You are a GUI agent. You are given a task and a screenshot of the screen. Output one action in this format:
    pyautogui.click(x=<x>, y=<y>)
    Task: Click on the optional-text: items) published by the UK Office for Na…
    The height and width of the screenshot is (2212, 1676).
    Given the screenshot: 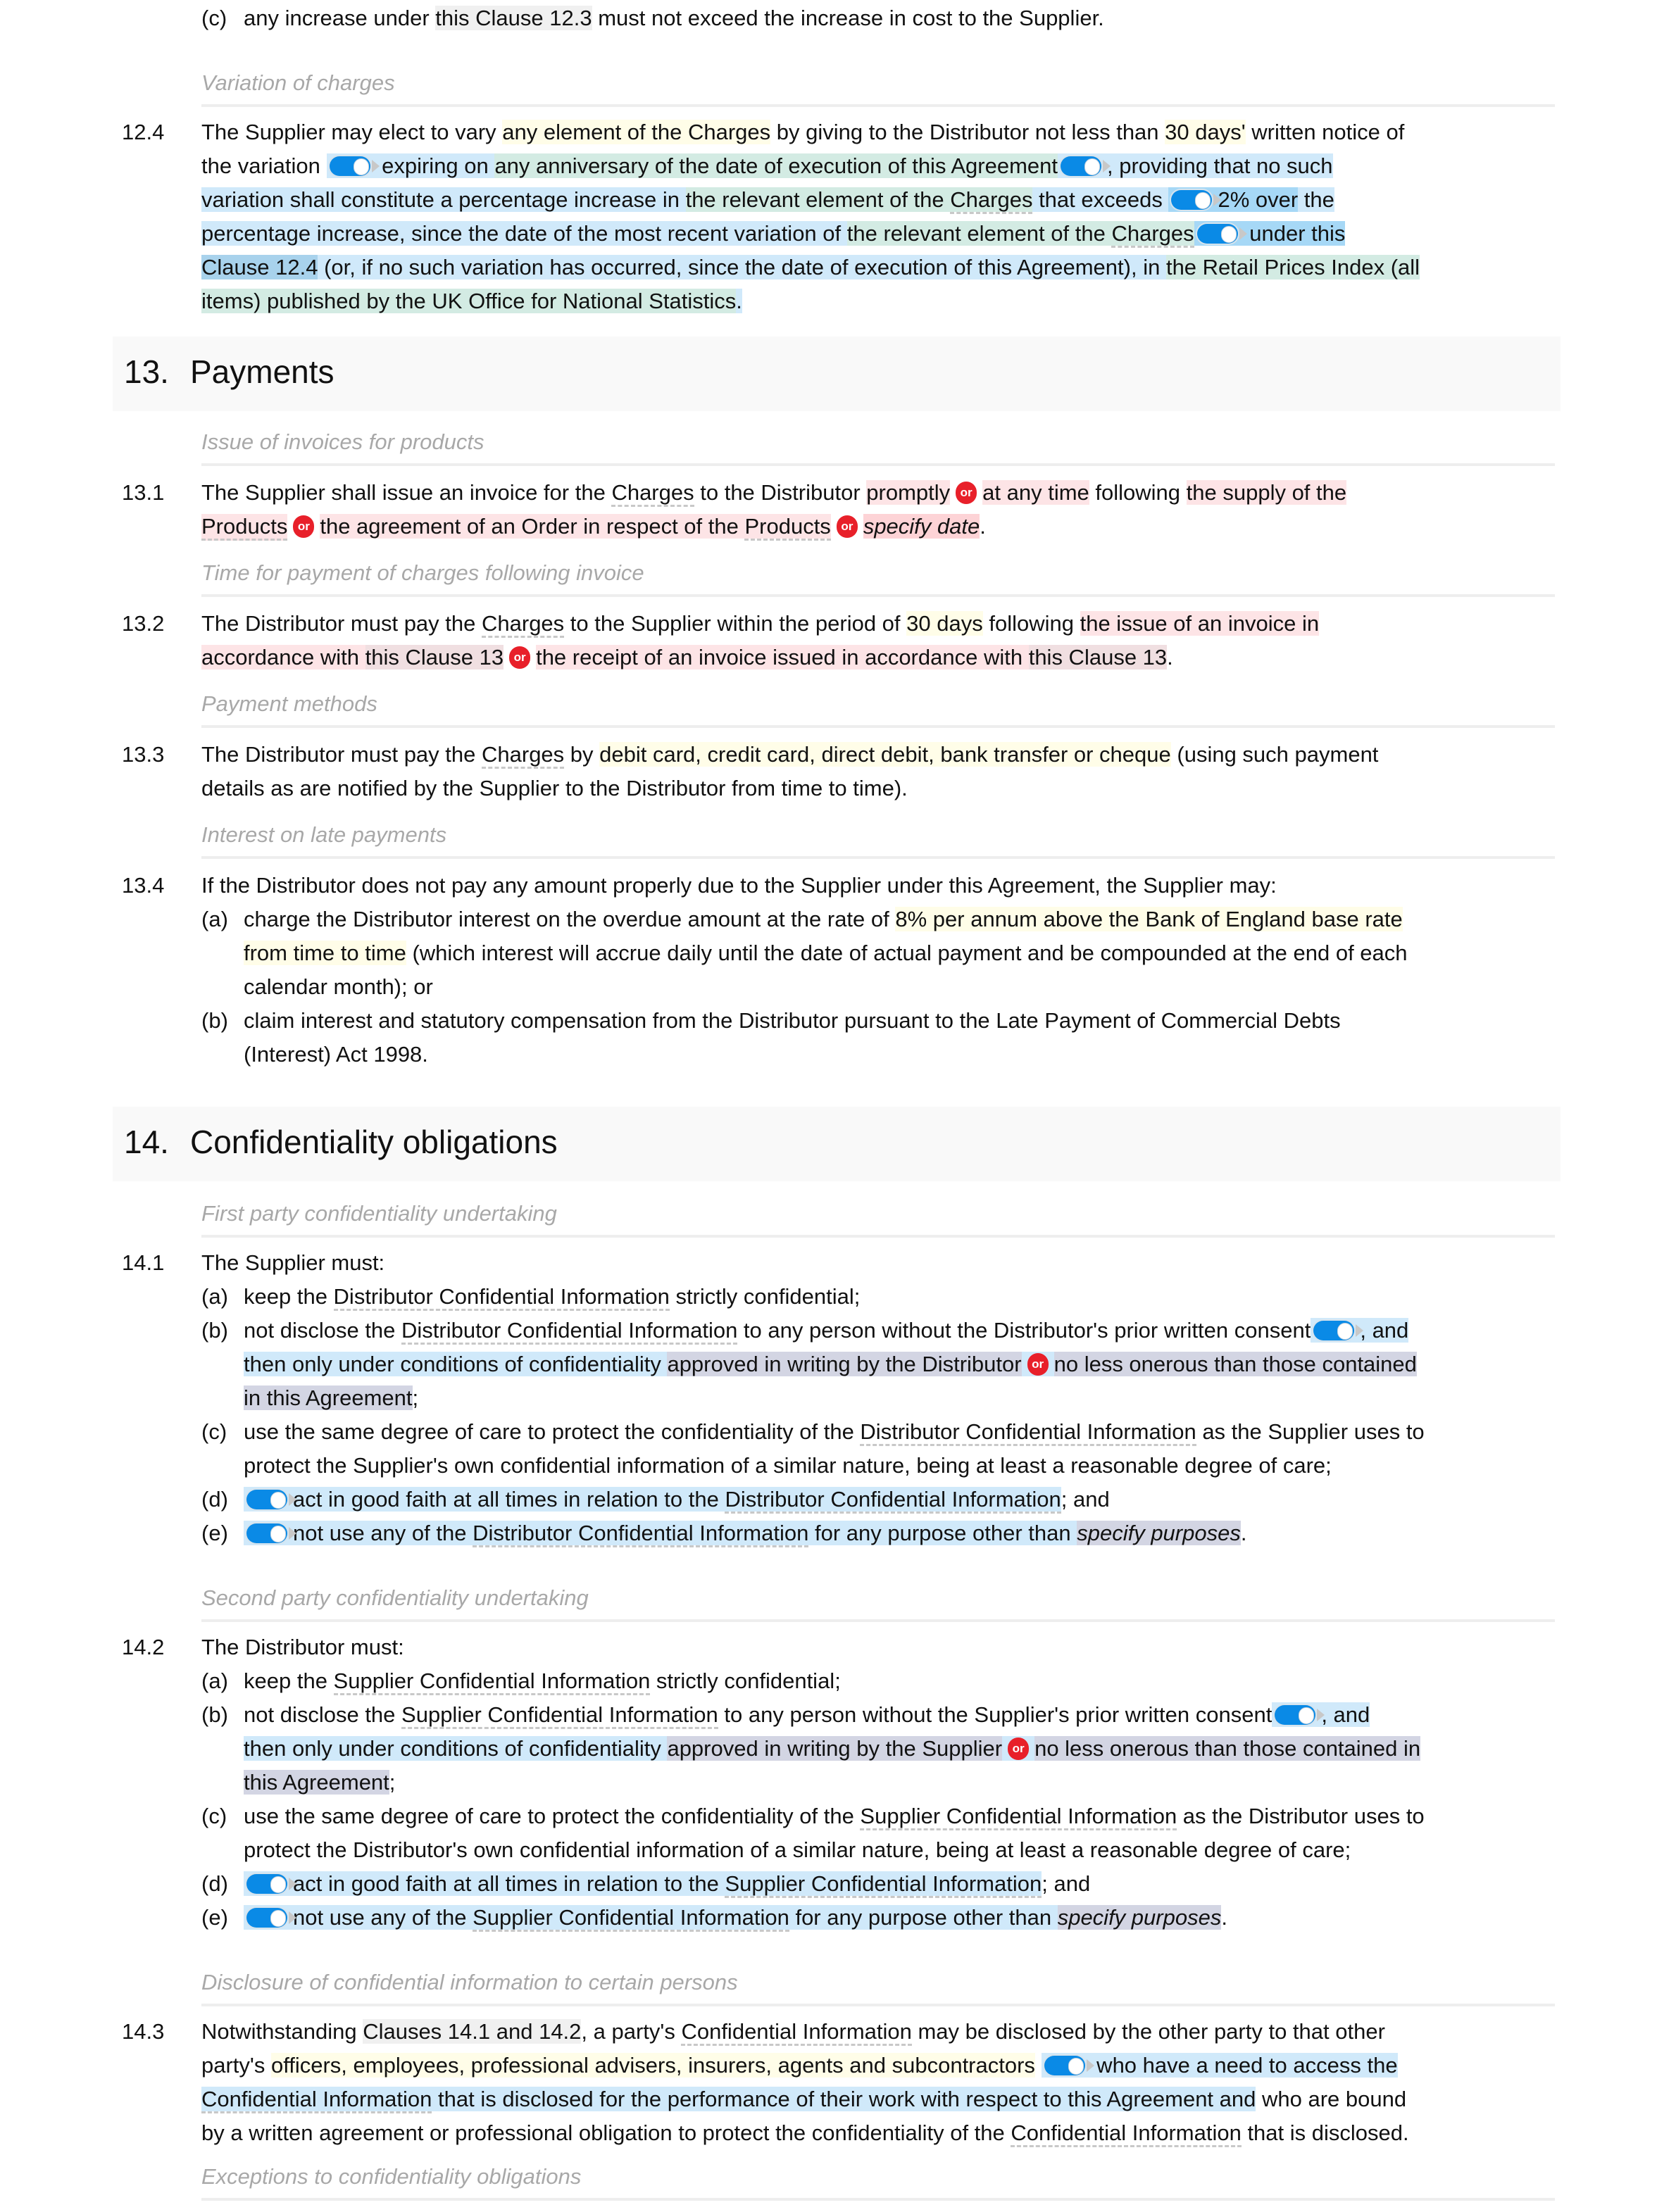 What is the action you would take?
    pyautogui.click(x=469, y=301)
    